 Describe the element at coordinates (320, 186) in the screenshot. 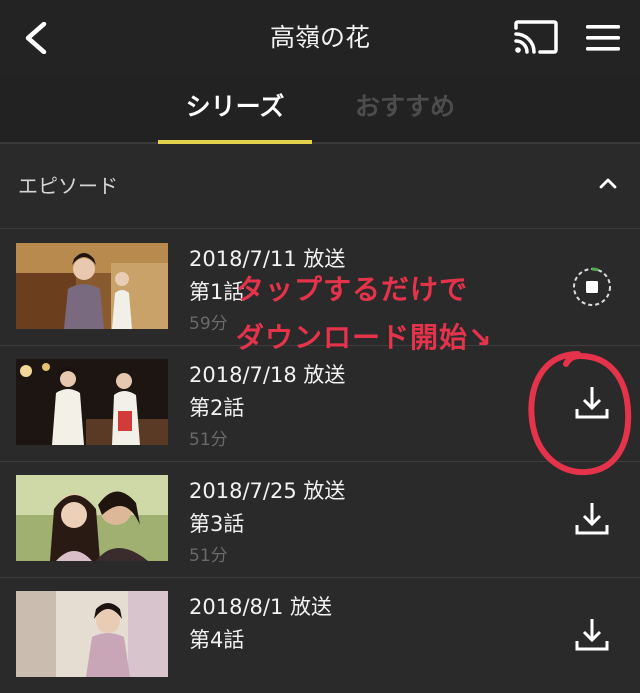

I see `episode-section-header: エピソード` at that location.